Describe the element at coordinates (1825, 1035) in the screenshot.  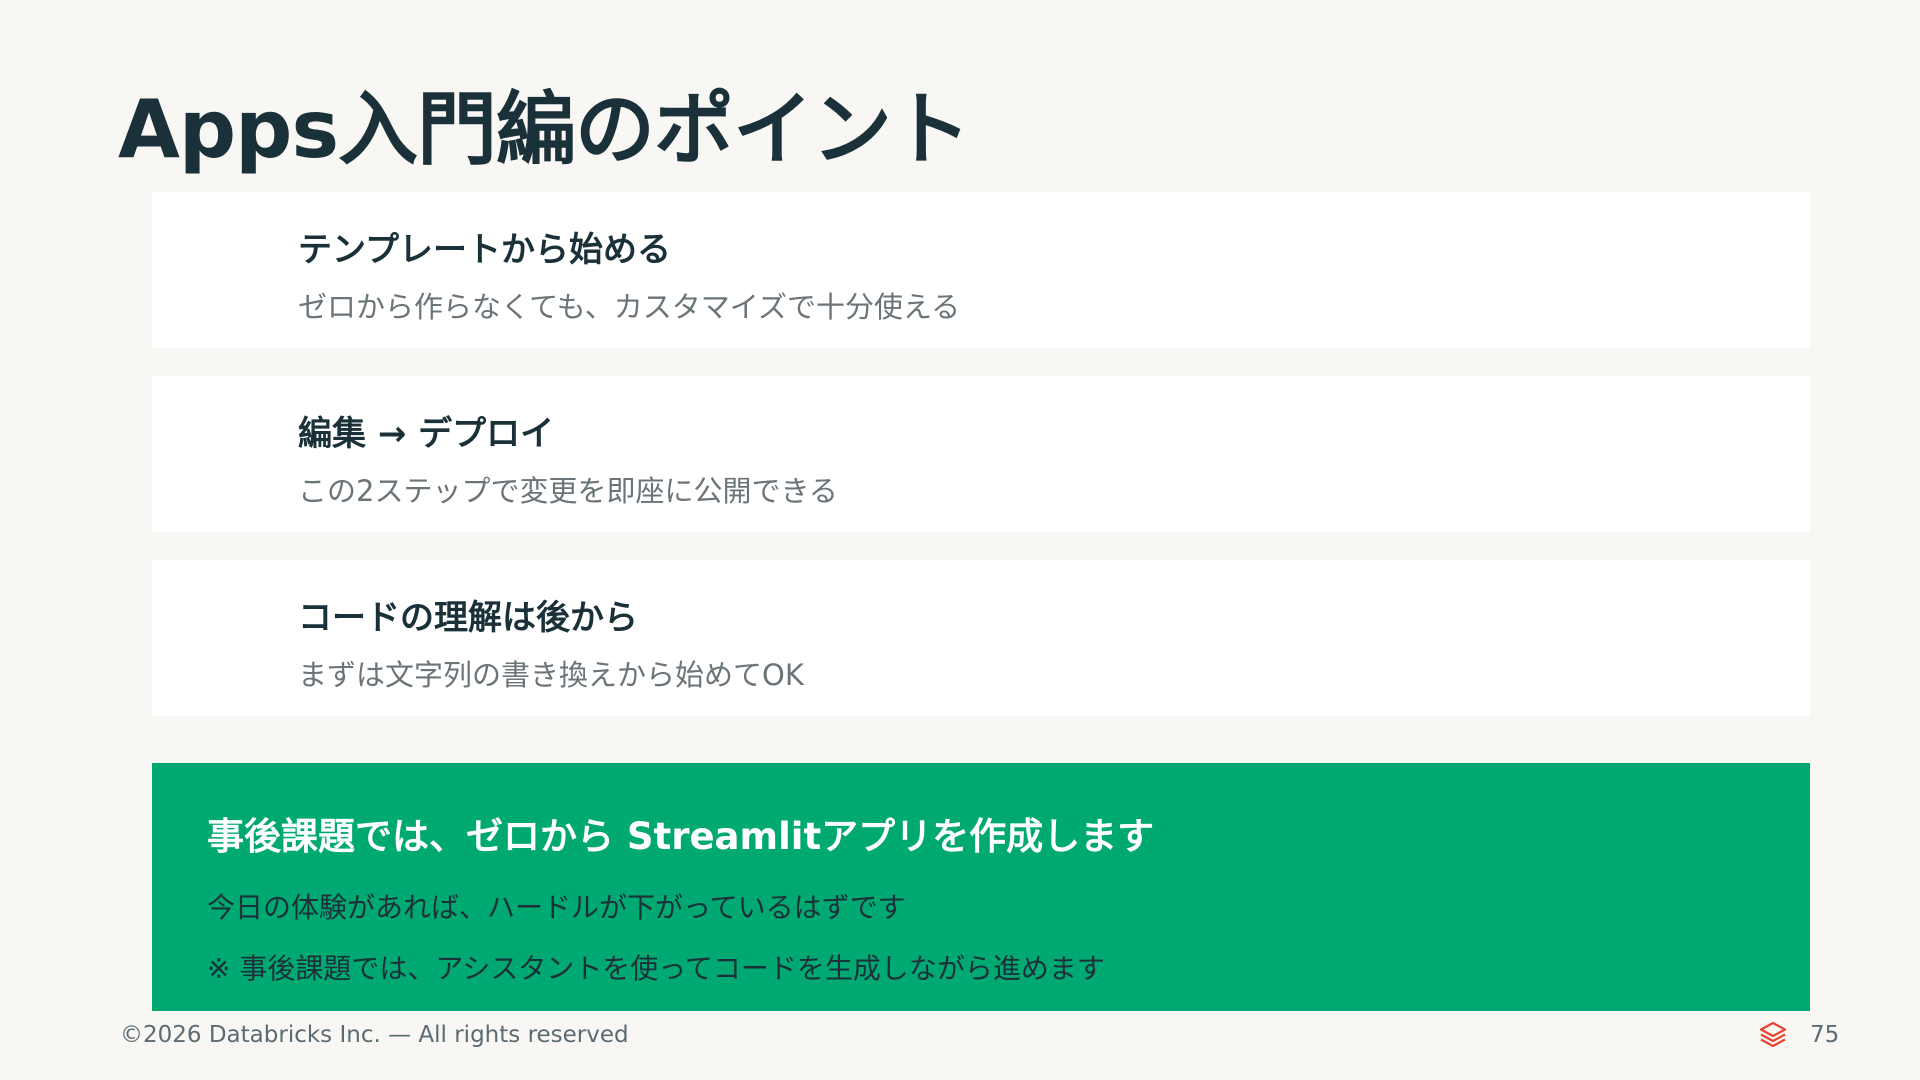
I see `page-number: 75` at that location.